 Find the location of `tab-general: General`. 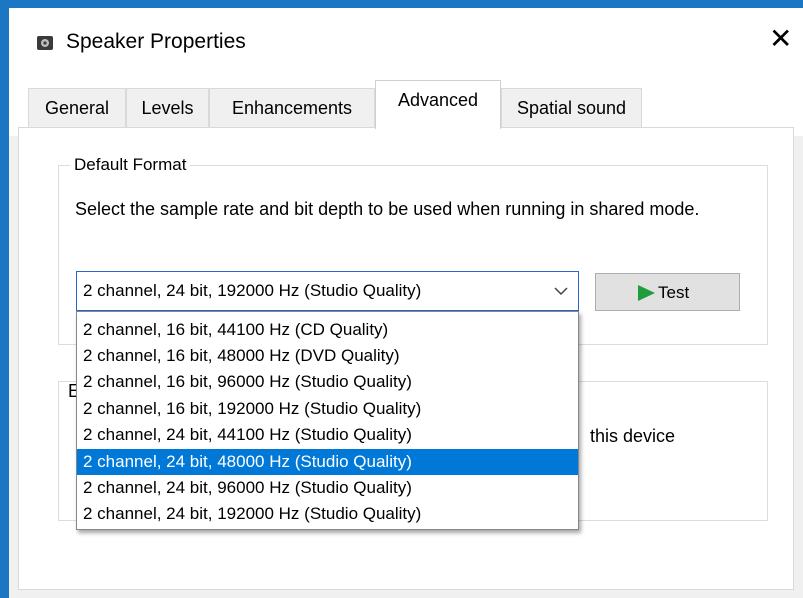

tab-general: General is located at coordinates (77, 107).